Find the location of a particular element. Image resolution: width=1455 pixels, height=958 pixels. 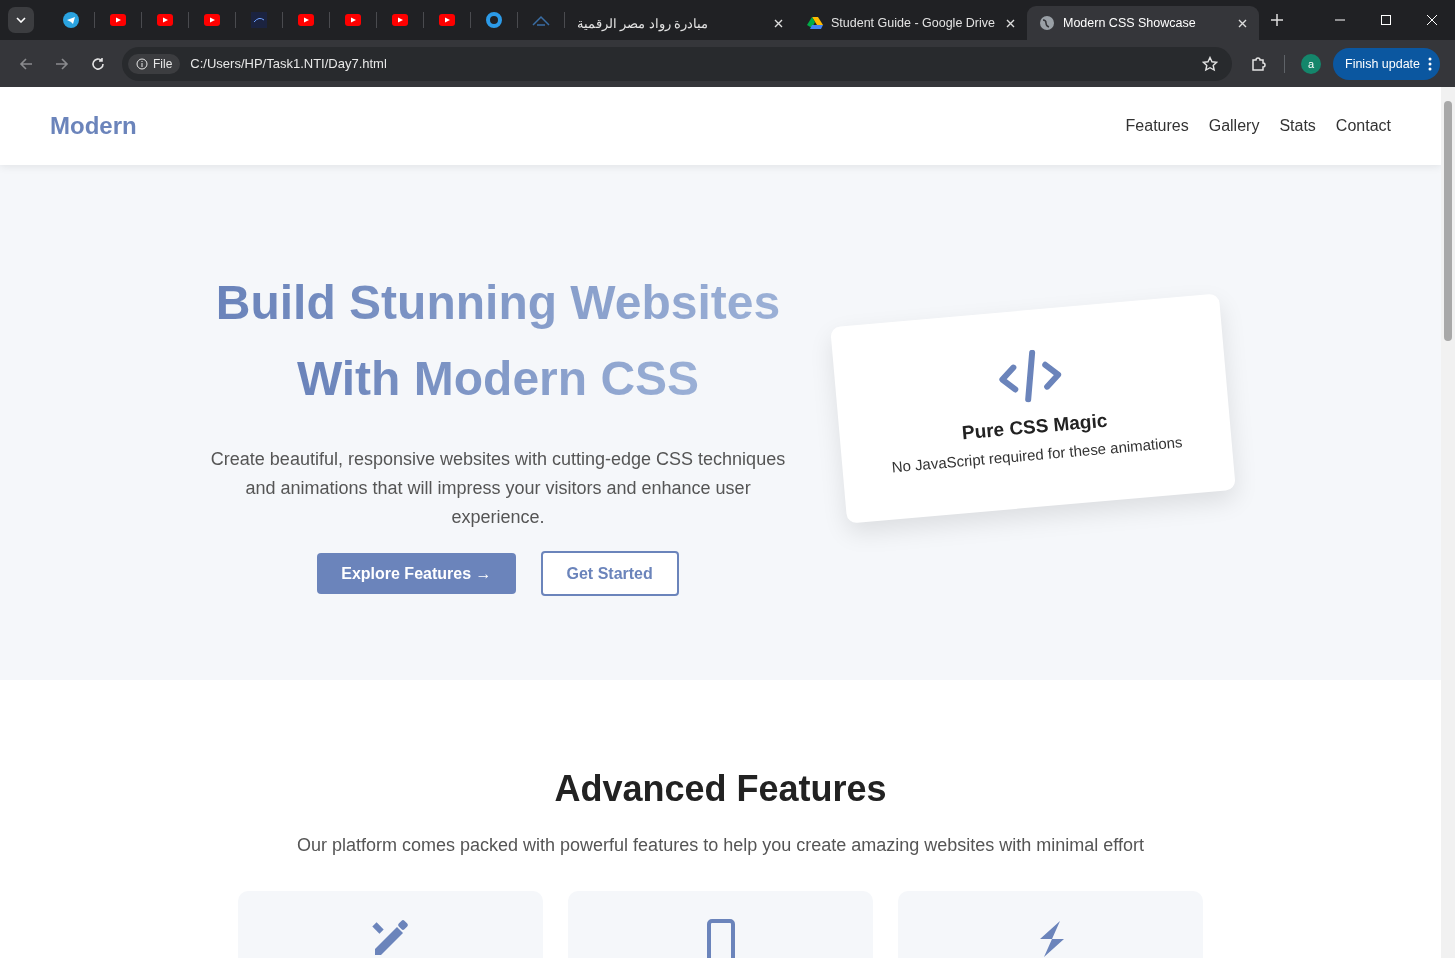

url-text: C:/Users/HP/Task1.NTI/Day7.html is located at coordinates (288, 63).